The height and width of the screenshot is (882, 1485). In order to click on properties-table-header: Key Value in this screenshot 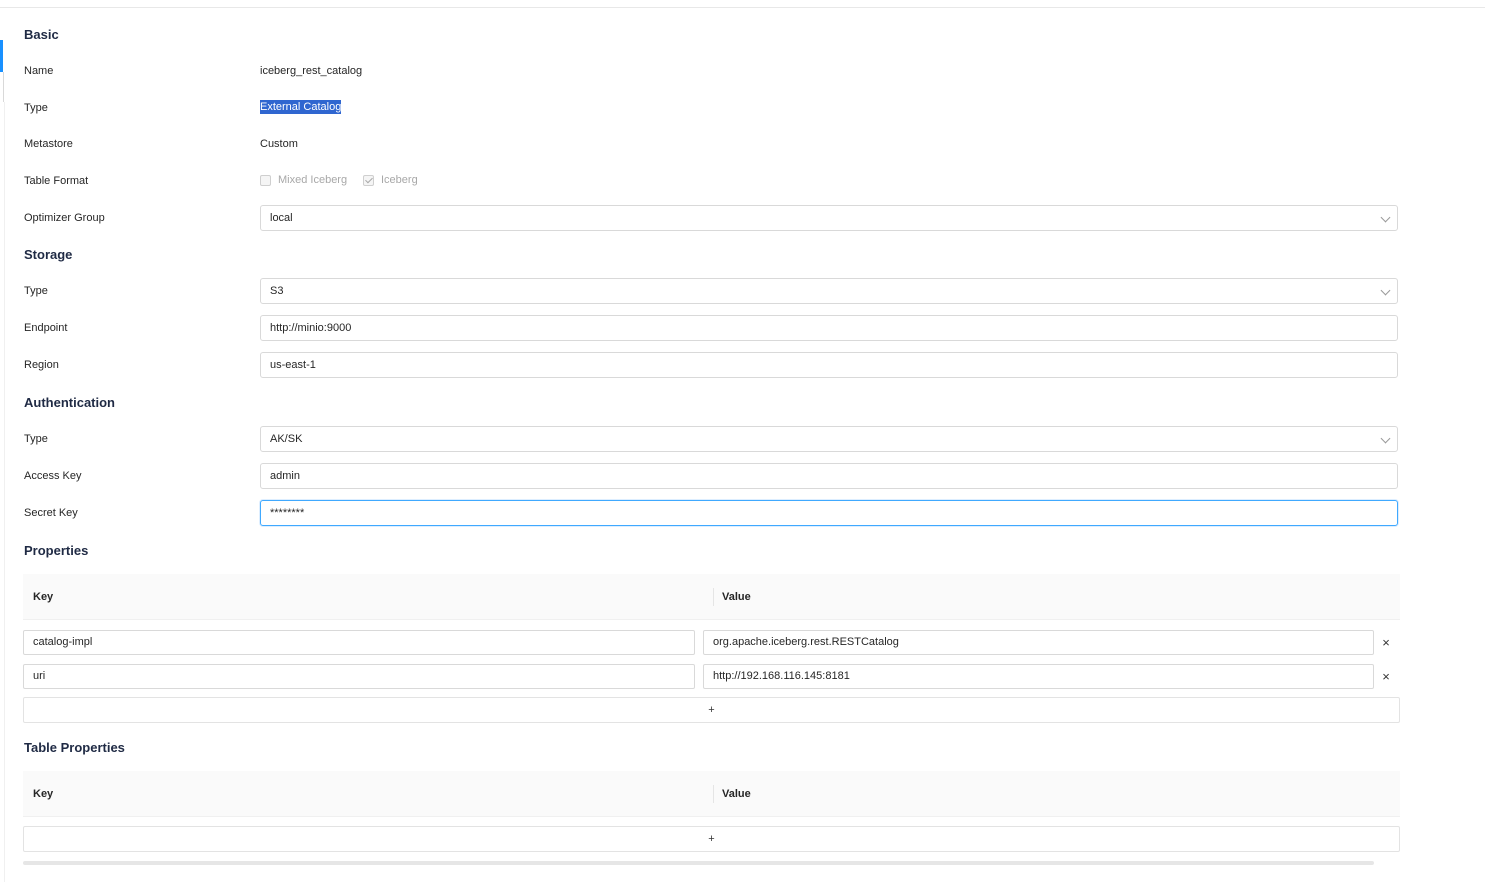, I will do `click(711, 597)`.